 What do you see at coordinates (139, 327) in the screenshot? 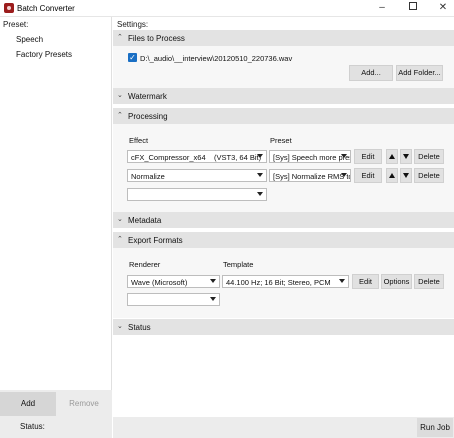
I see `section-status-title: Status` at bounding box center [139, 327].